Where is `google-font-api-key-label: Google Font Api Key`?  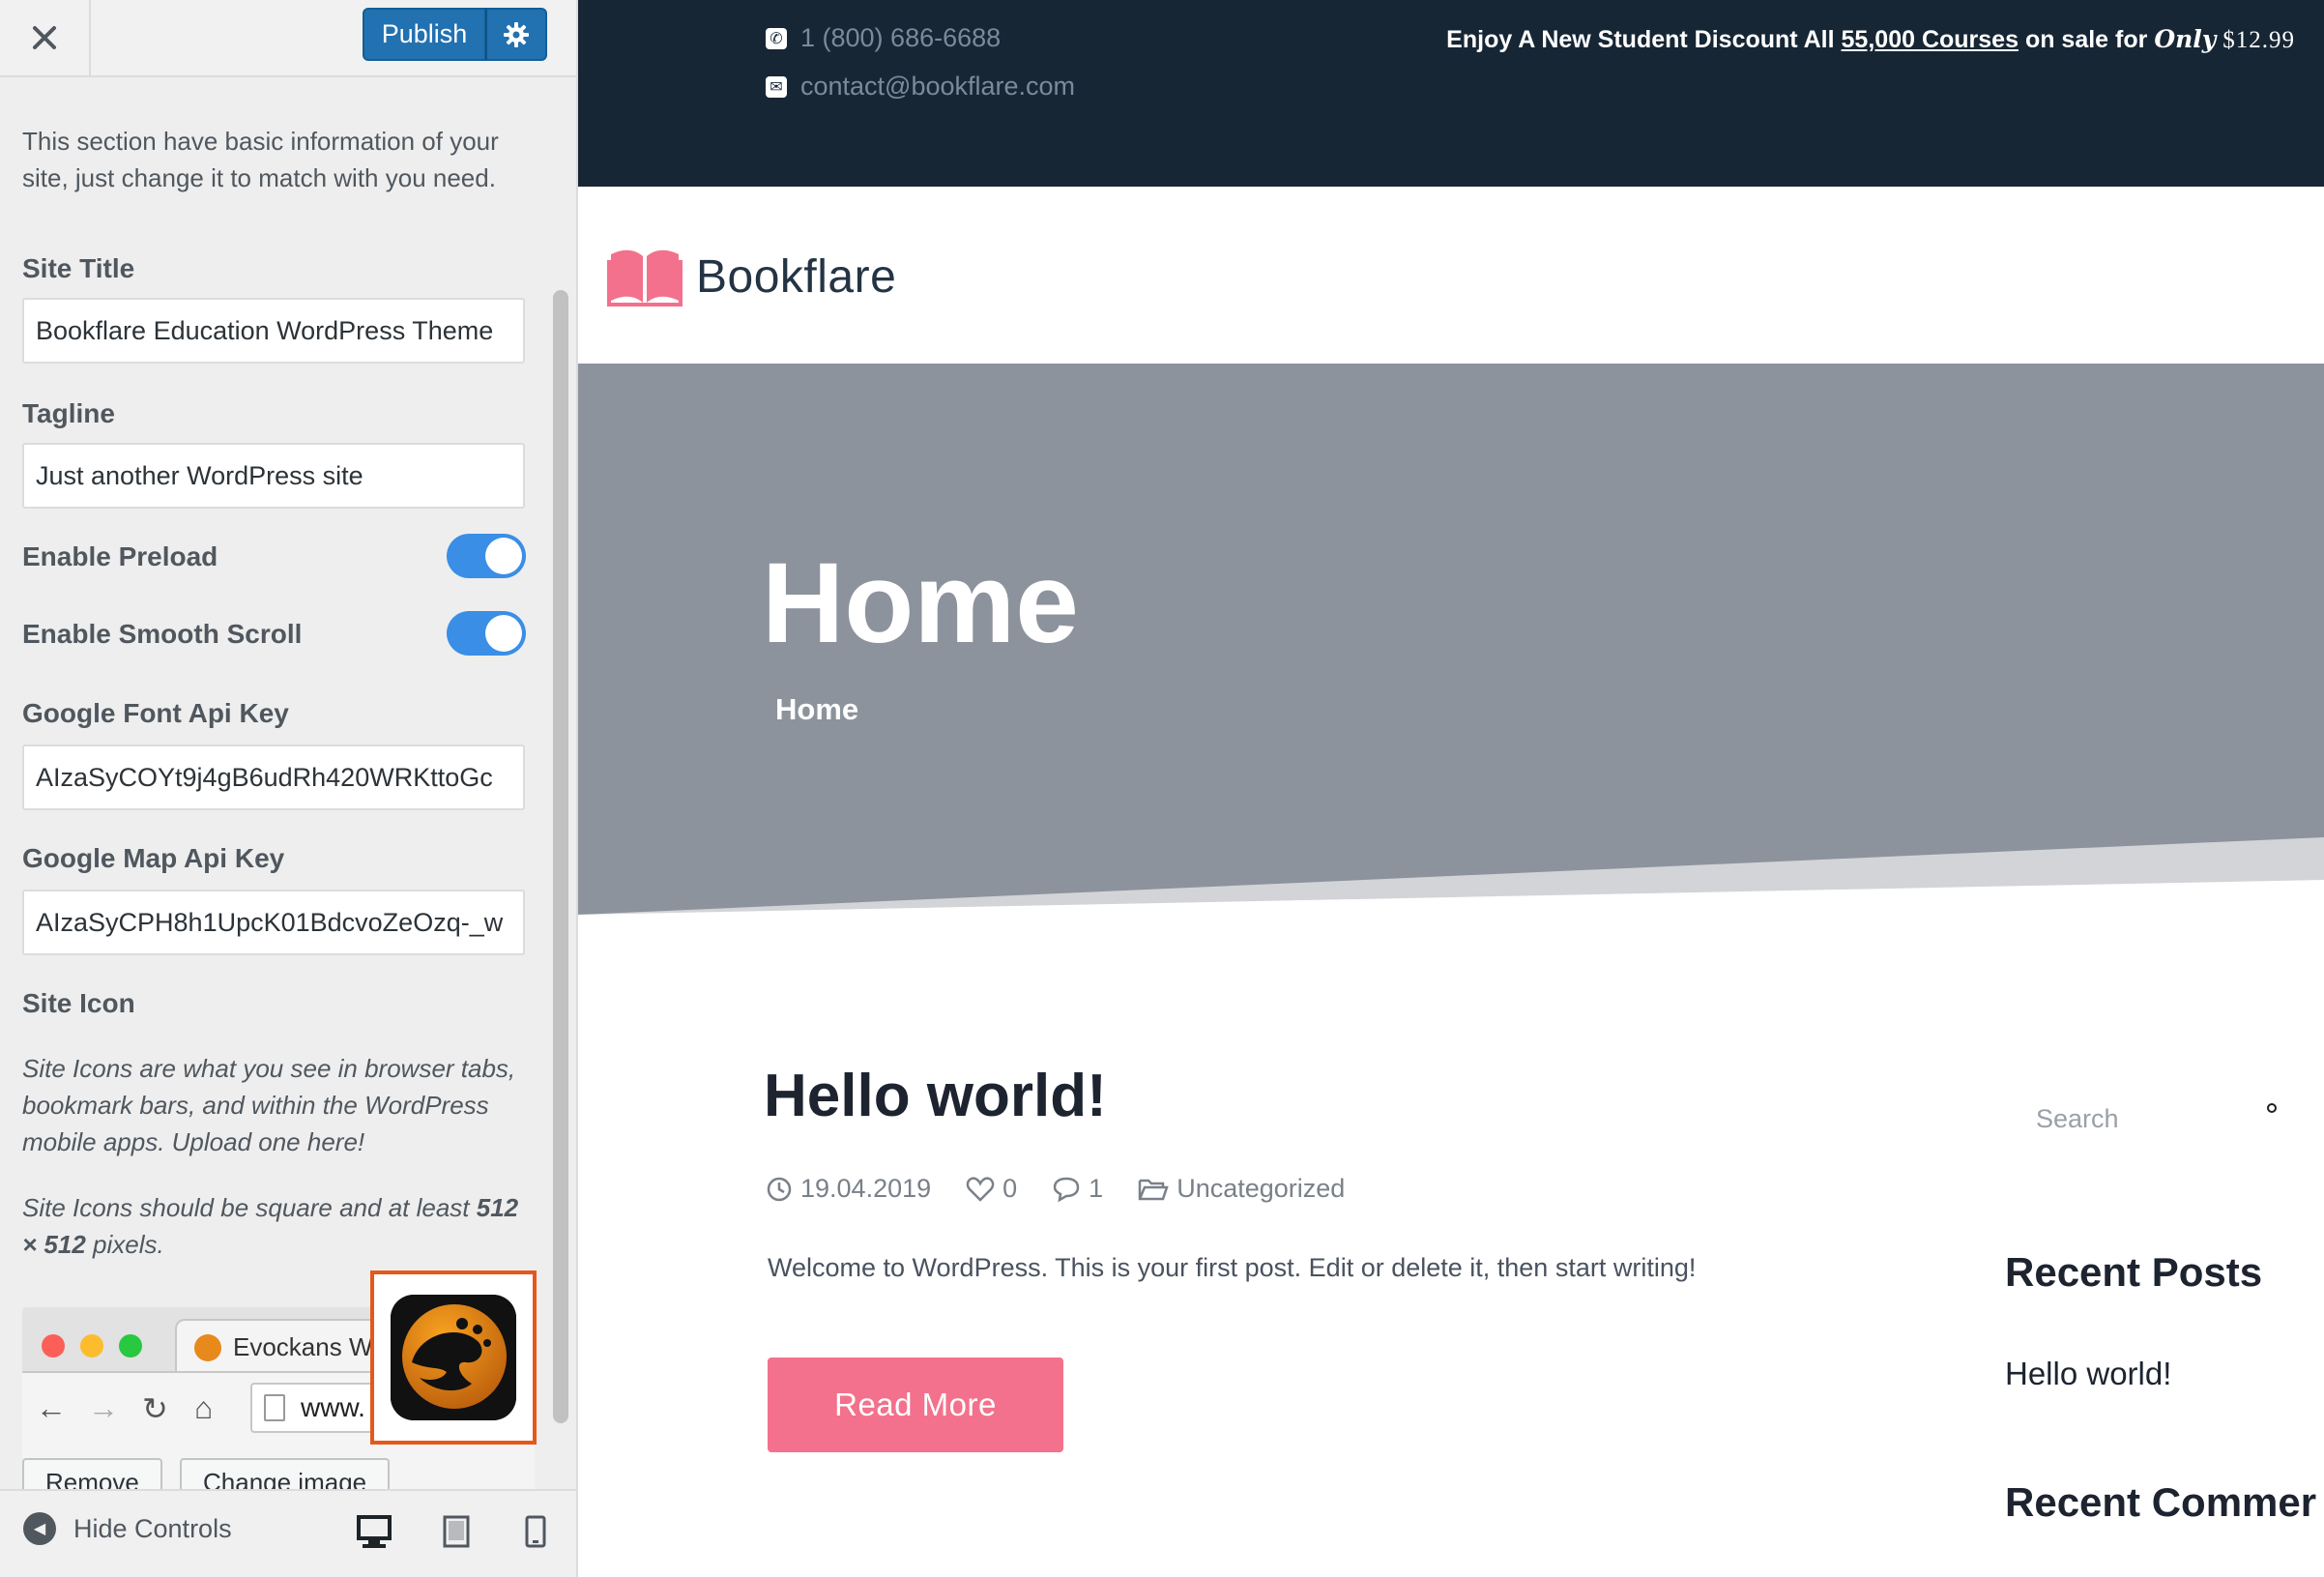
google-font-api-key-label: Google Font Api Key is located at coordinates (155, 713).